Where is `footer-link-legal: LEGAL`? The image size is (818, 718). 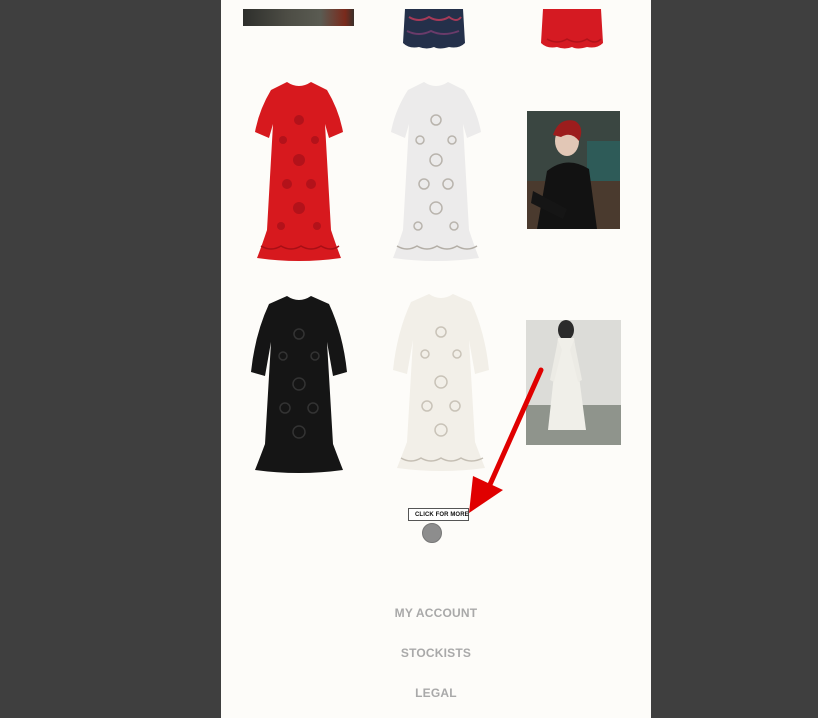 footer-link-legal: LEGAL is located at coordinates (436, 693).